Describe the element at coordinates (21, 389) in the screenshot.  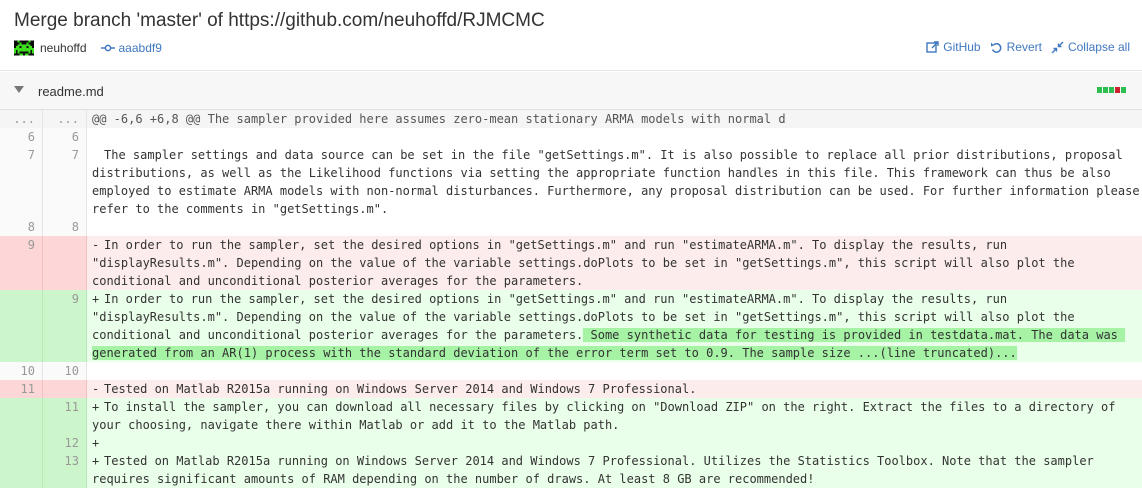
I see `line-number-left: 11` at that location.